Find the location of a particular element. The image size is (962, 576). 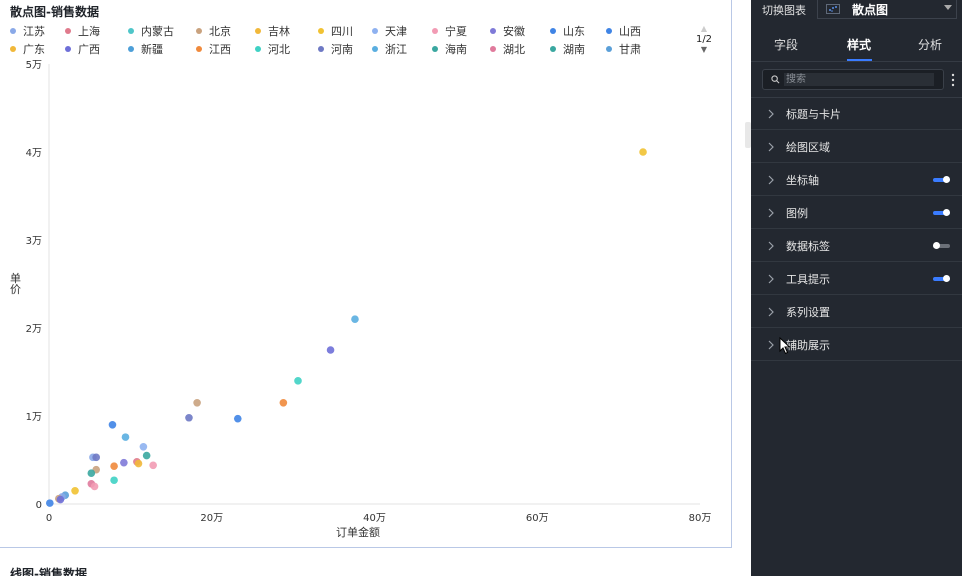

x-tick-label: 40万 is located at coordinates (374, 518).